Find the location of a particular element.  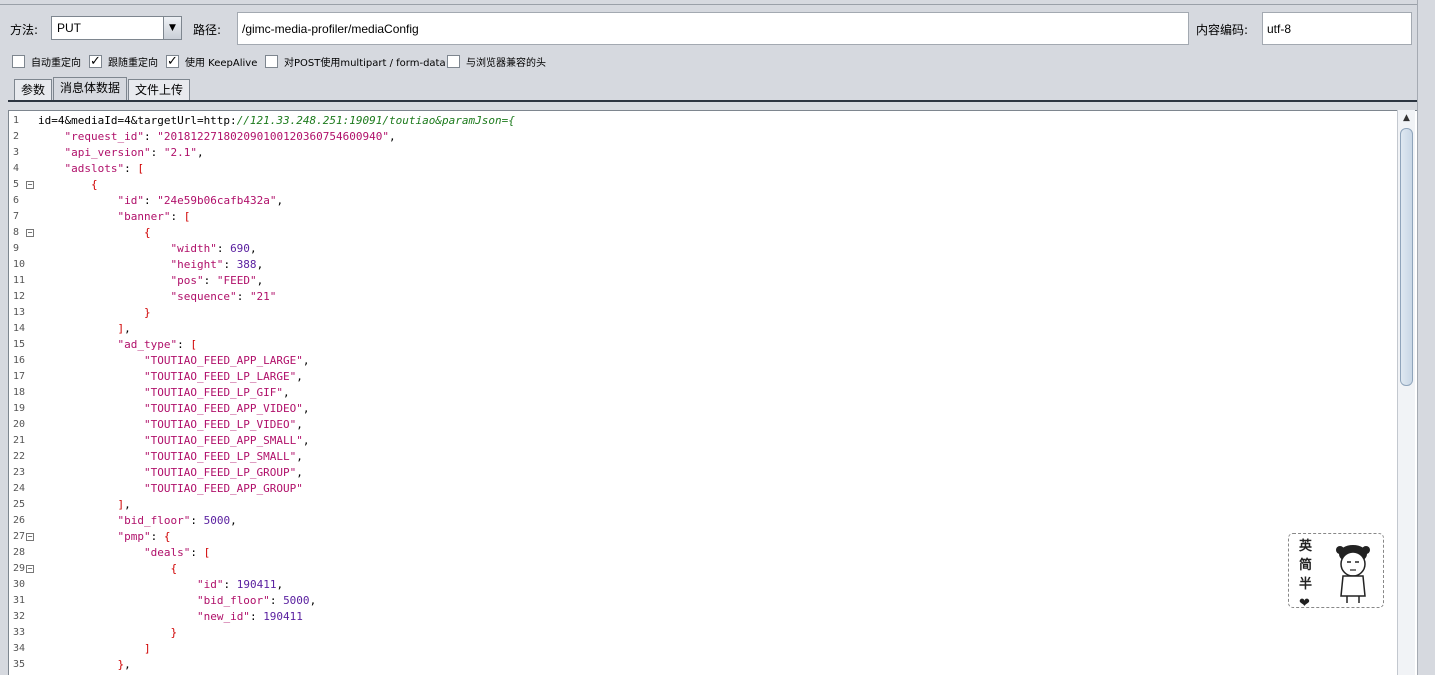

code-text: "deals": [ is located at coordinates (177, 552).